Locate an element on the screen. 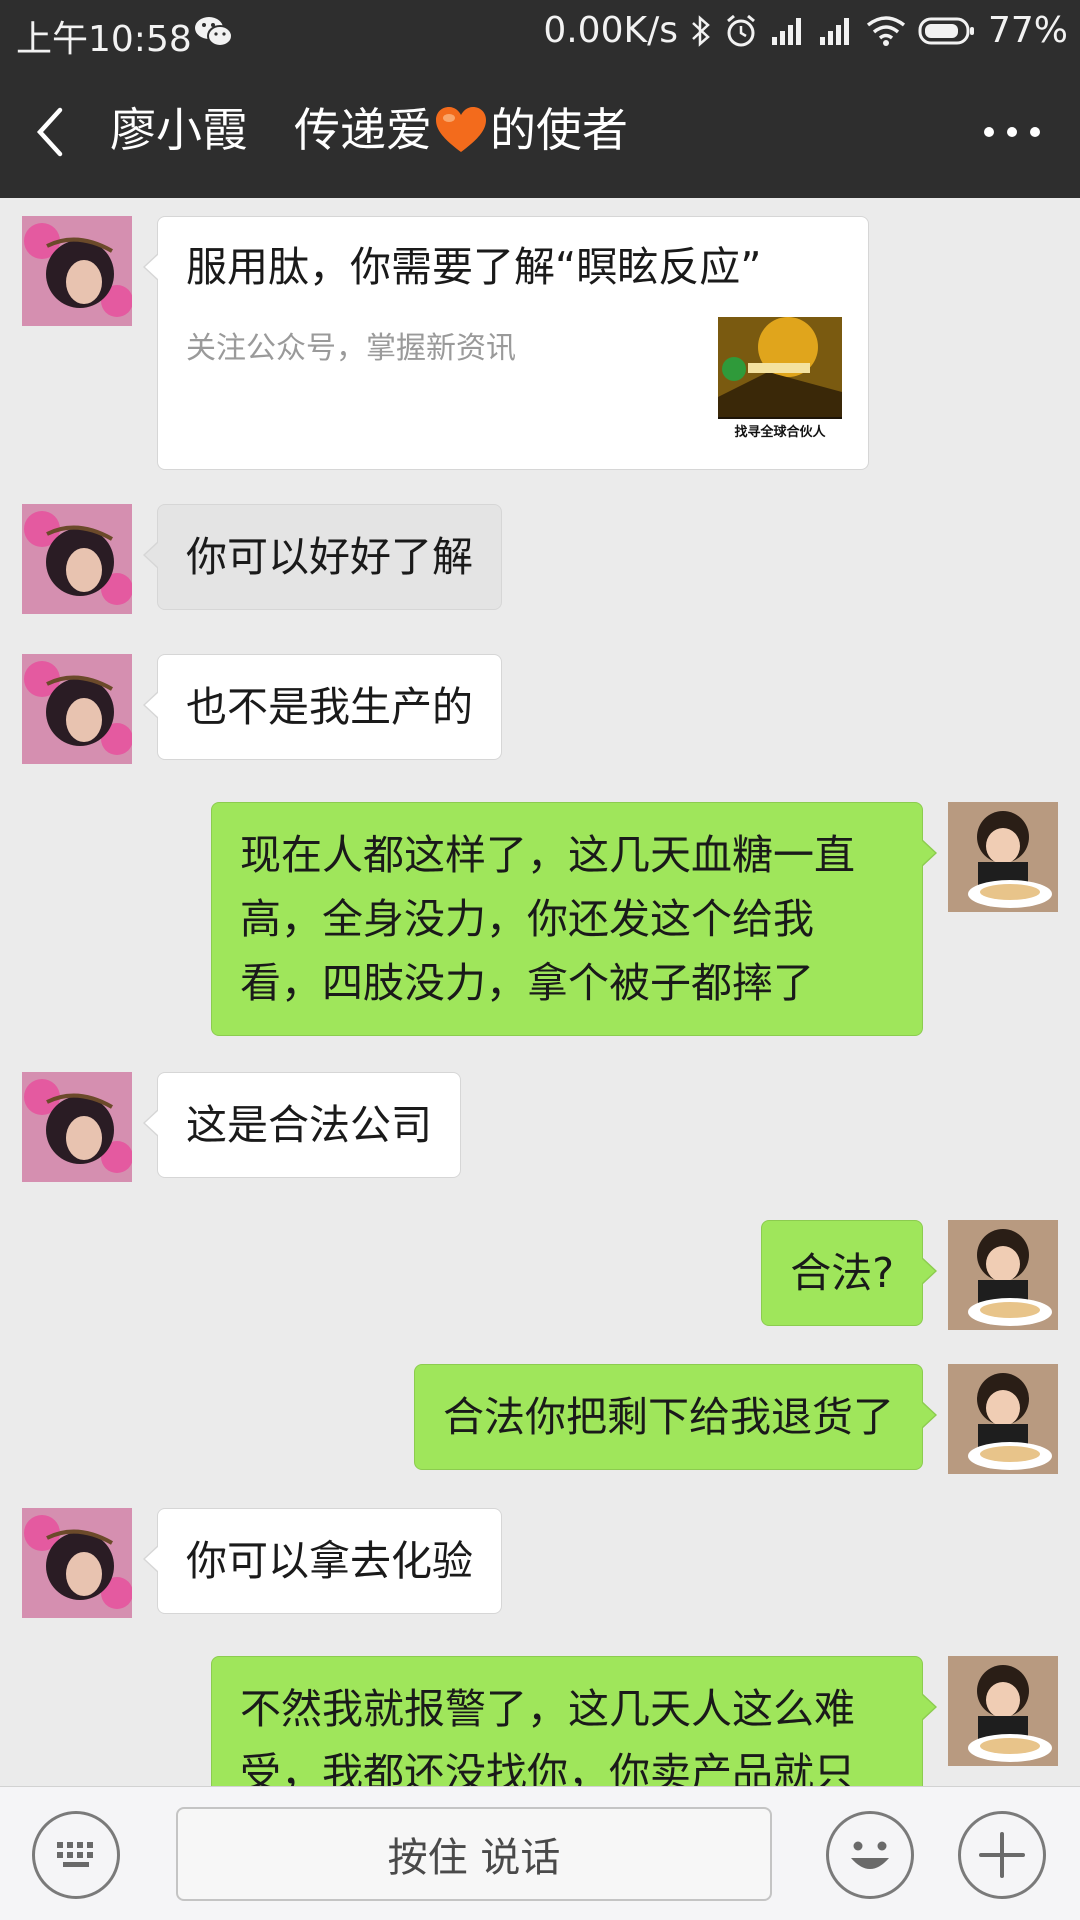 Image resolution: width=1080 pixels, height=1920 pixels. bluetooth-icon is located at coordinates (701, 30).